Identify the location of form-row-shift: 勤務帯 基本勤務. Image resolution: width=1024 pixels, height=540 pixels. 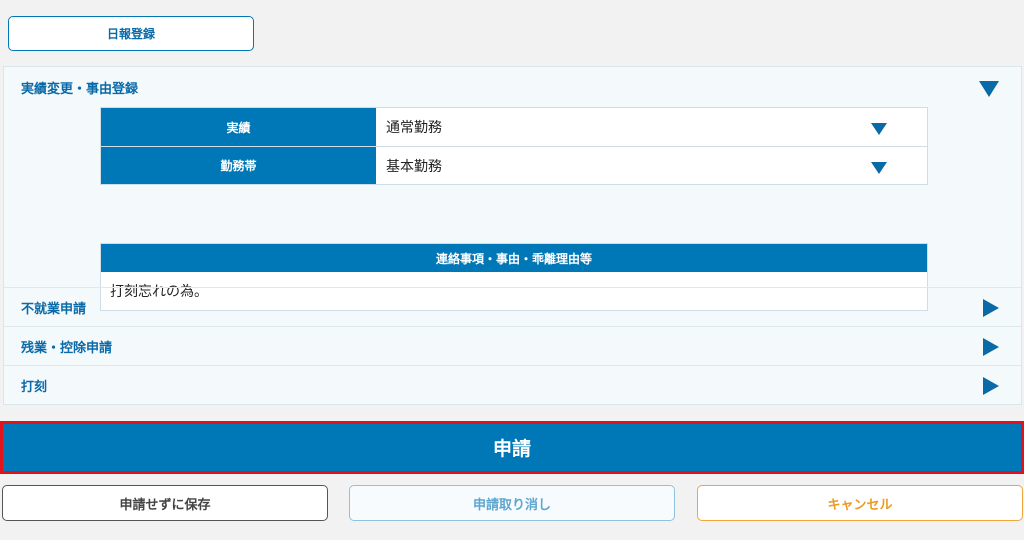
(514, 165).